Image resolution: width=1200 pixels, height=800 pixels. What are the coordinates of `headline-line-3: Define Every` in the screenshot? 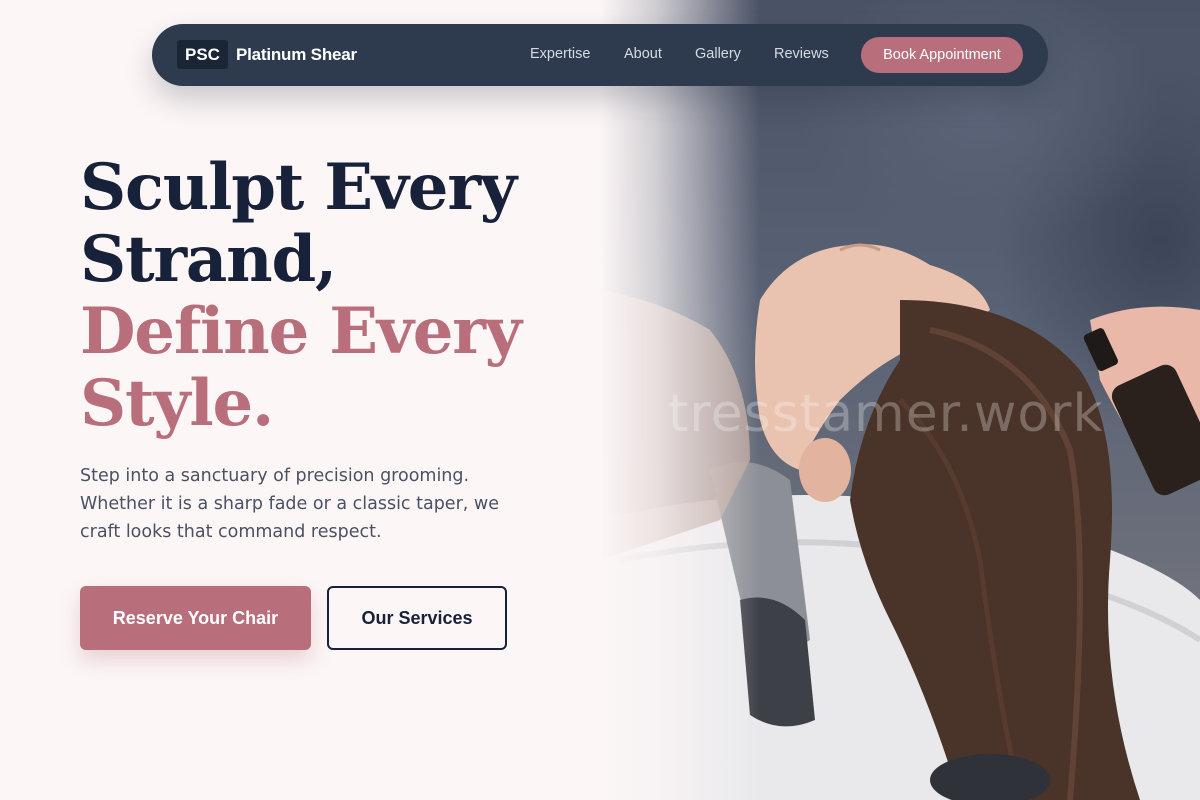 It's located at (301, 331).